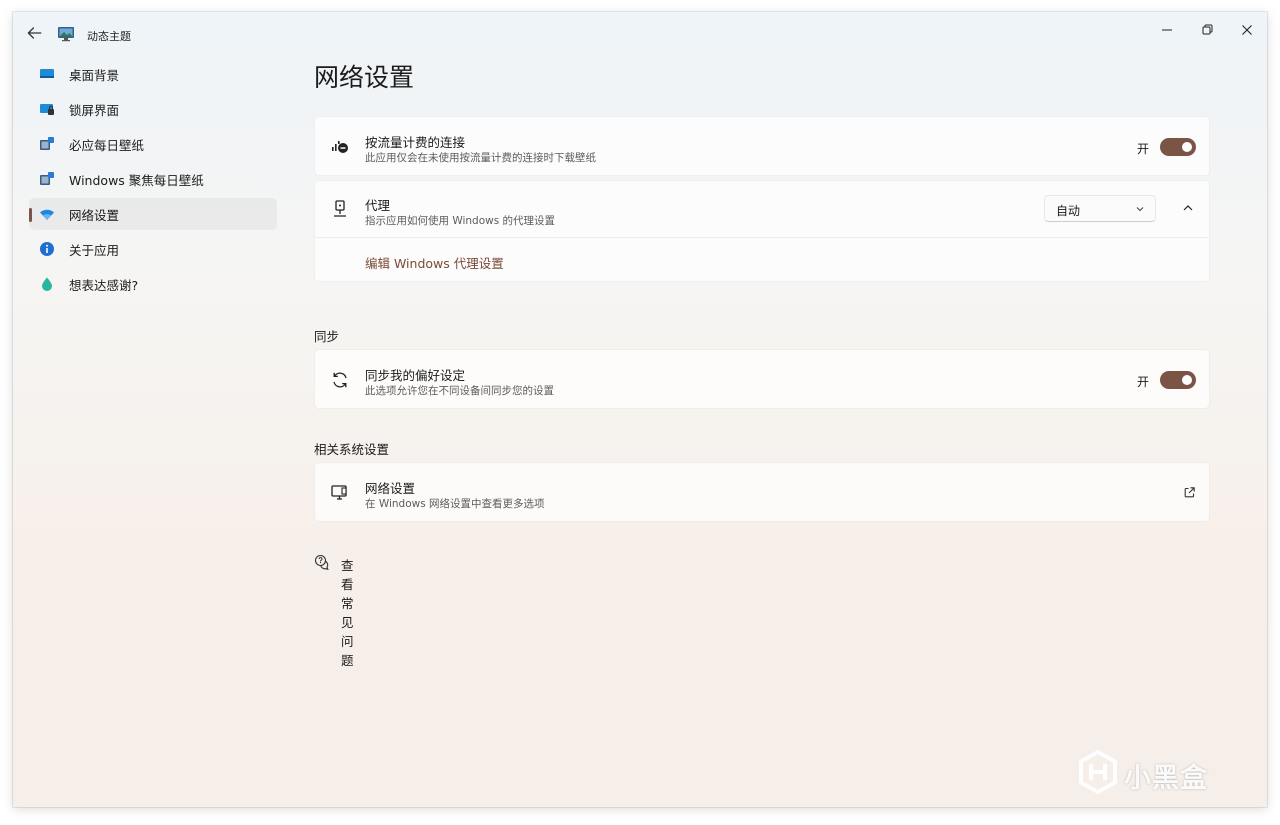  What do you see at coordinates (340, 380) in the screenshot?
I see `sync-icon` at bounding box center [340, 380].